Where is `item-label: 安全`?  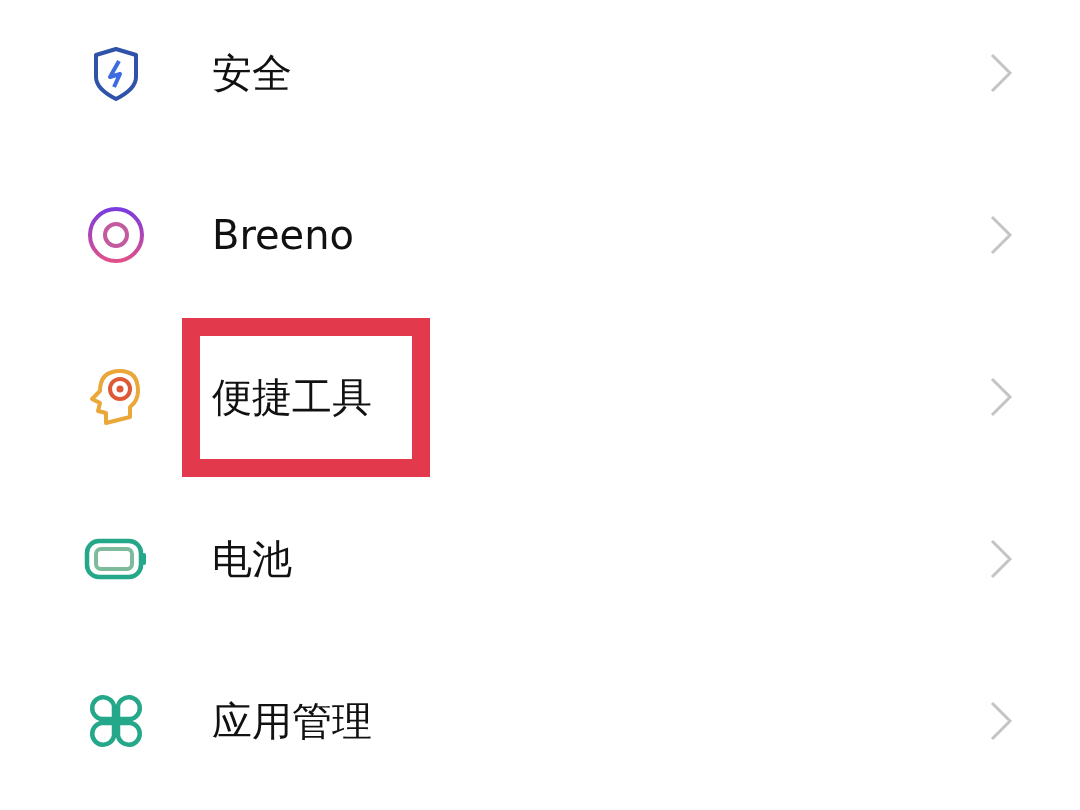
item-label: 安全 is located at coordinates (252, 73).